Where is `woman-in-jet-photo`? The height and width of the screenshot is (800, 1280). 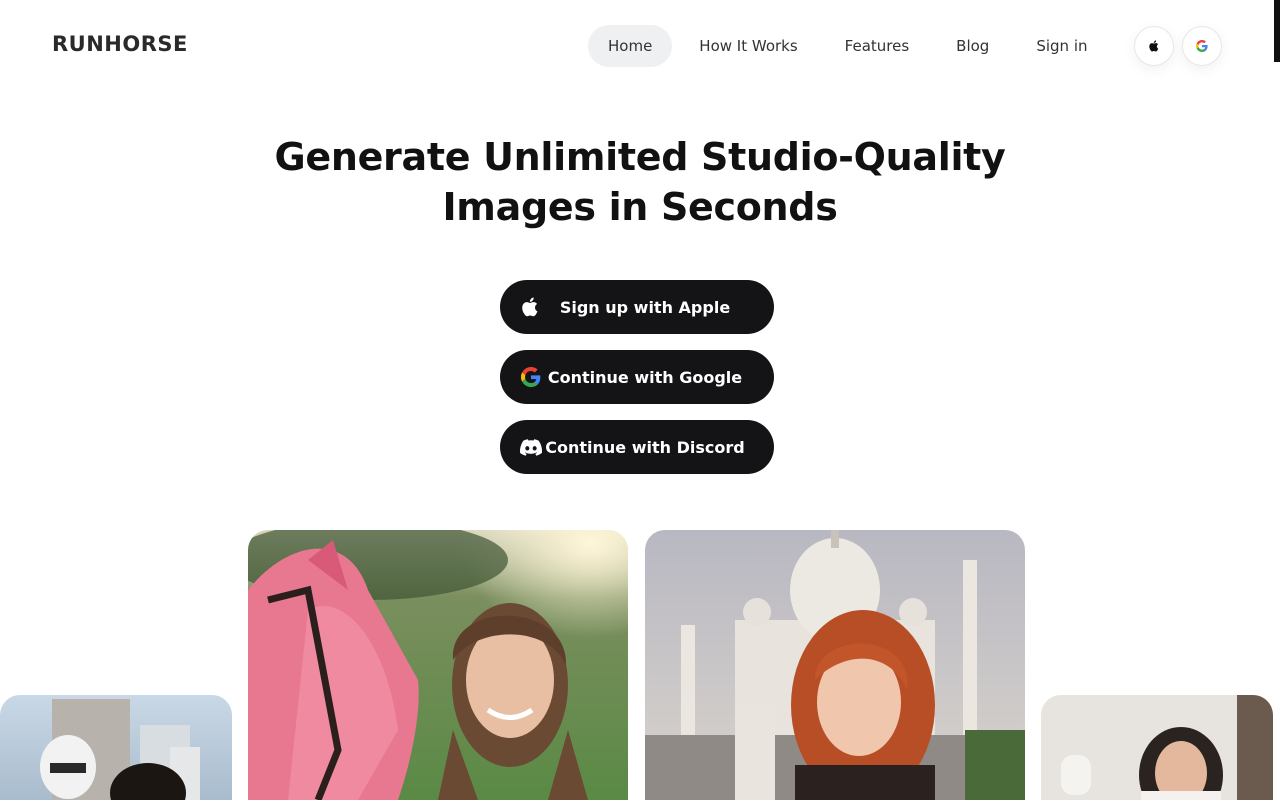 woman-in-jet-photo is located at coordinates (1157, 747).